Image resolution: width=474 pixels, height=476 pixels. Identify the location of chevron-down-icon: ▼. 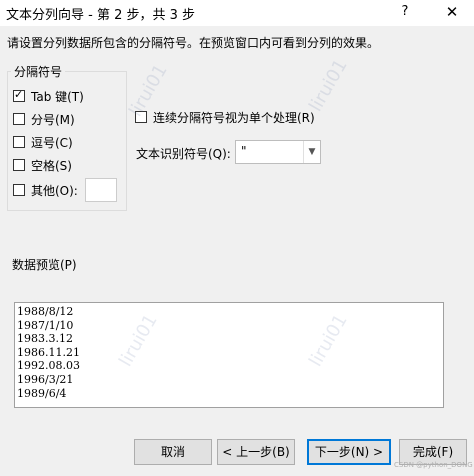
(311, 152).